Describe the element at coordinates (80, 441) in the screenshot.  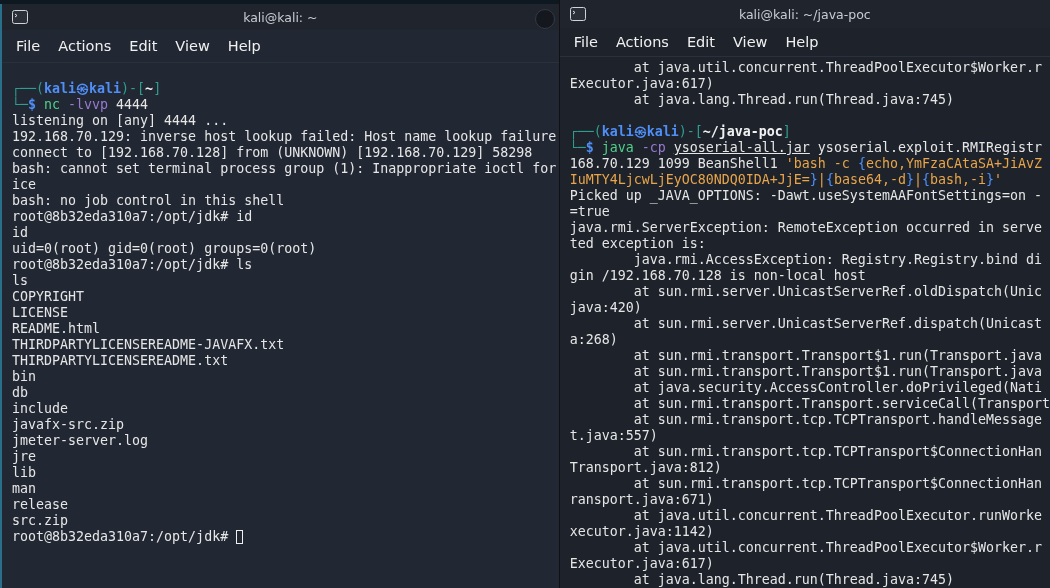
I see `terminal-line: jmeter-server.log` at that location.